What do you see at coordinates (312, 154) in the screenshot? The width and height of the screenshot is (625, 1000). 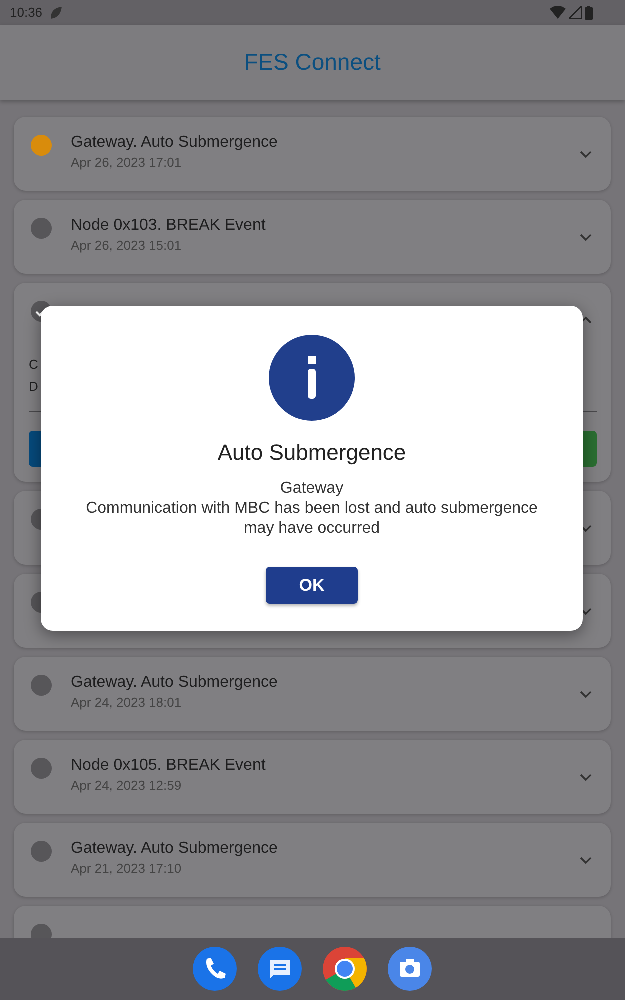 I see `event-card: Gateway. Auto Submergence Apr 26, 2023 17:01` at bounding box center [312, 154].